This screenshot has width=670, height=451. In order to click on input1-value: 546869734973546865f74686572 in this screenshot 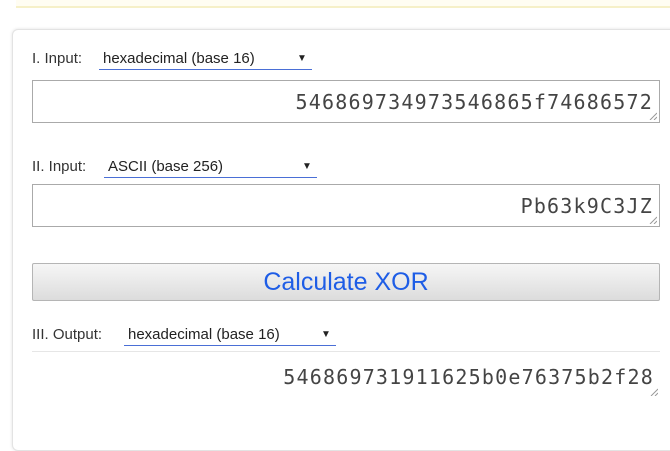, I will do `click(474, 101)`.